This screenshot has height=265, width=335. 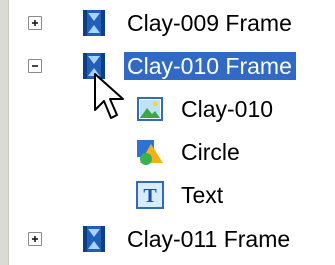 I want to click on text-icon: T, so click(x=150, y=195).